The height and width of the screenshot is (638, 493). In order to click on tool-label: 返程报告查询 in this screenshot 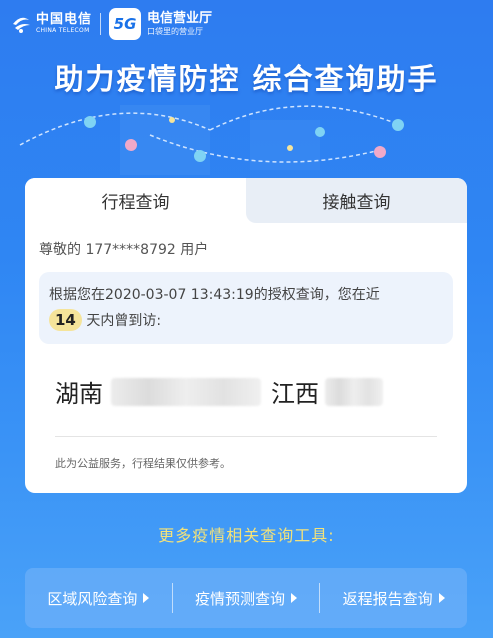, I will do `click(387, 598)`.